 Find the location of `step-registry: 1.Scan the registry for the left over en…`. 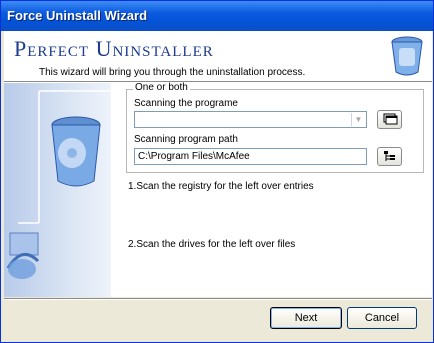

step-registry: 1.Scan the registry for the left over en… is located at coordinates (221, 186).